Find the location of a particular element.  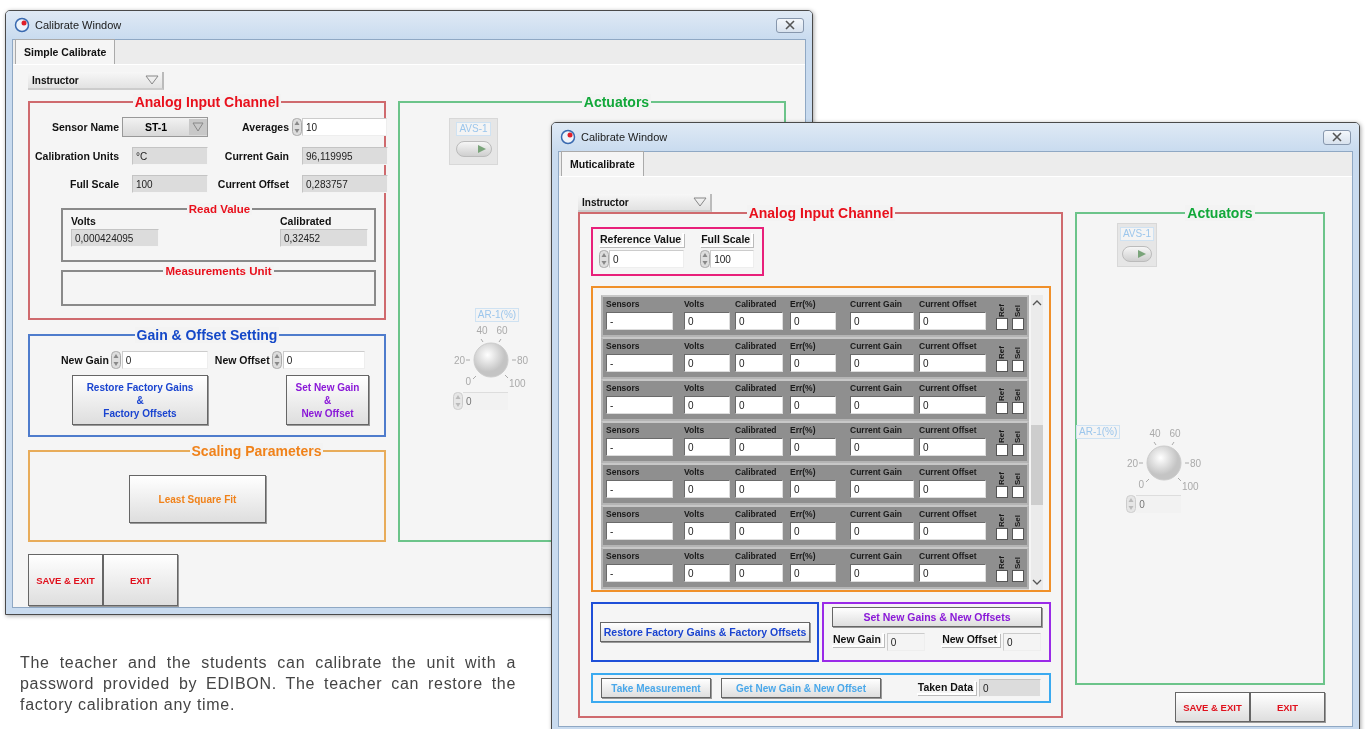

group-title: Scaling Parameters is located at coordinates (256, 451).